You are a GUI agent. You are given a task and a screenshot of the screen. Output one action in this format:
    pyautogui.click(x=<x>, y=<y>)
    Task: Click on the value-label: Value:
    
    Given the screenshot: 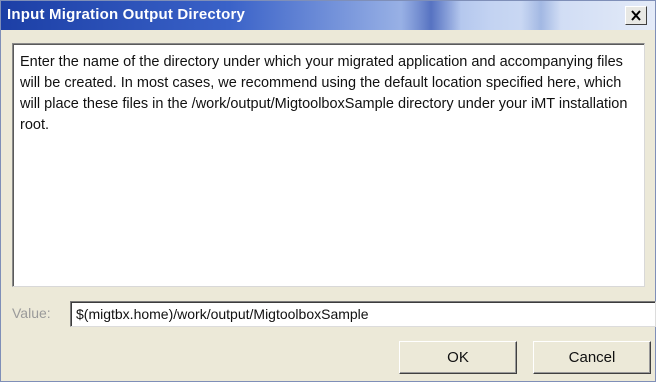 What is the action you would take?
    pyautogui.click(x=31, y=313)
    